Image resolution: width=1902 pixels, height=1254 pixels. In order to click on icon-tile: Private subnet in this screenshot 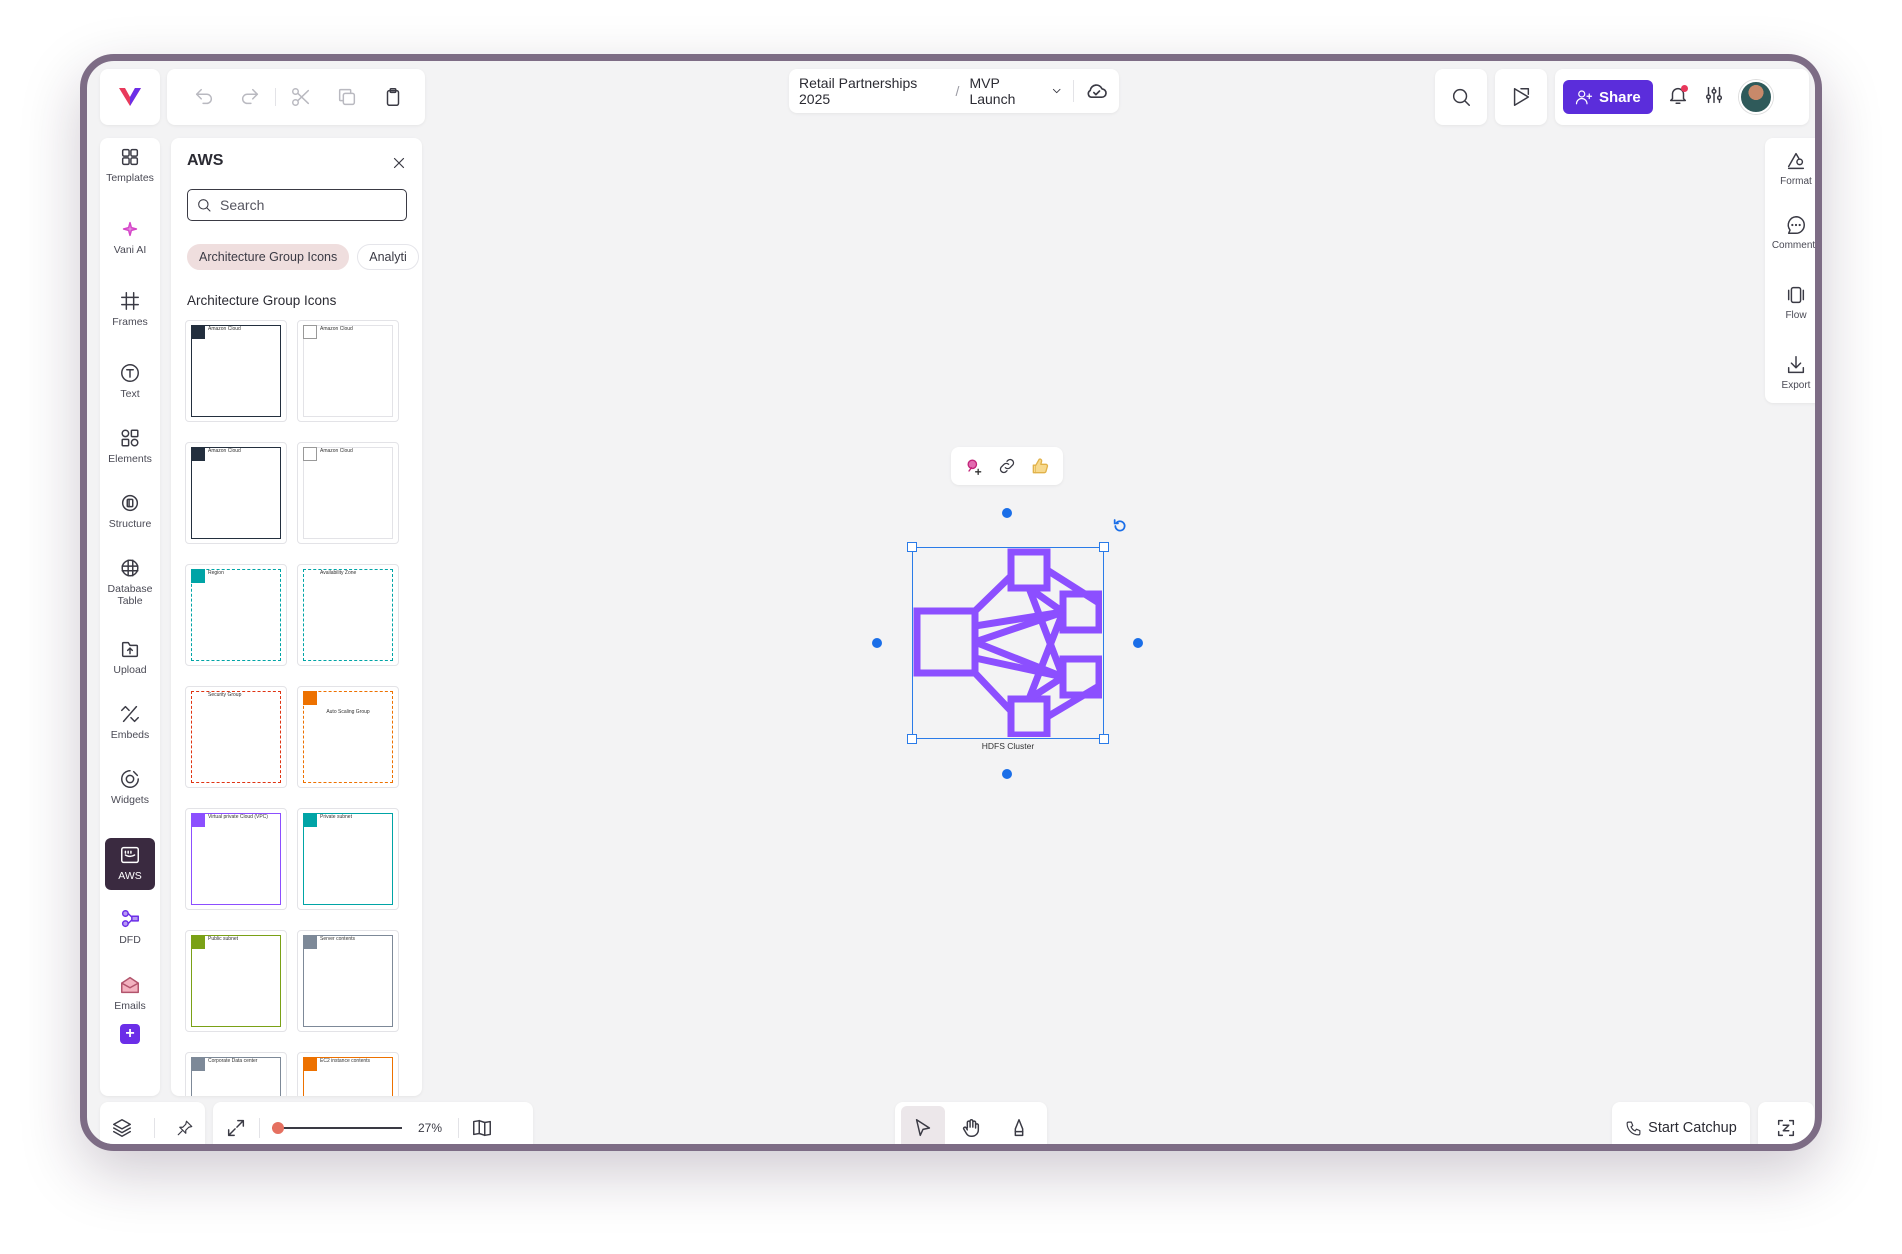, I will do `click(348, 859)`.